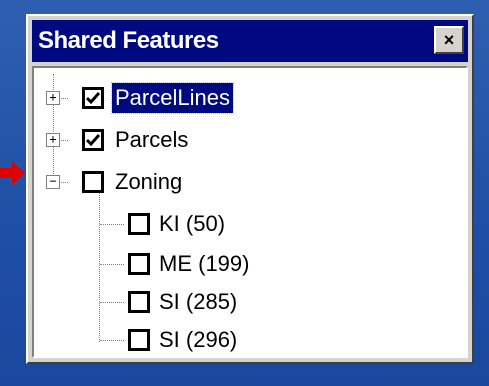 The height and width of the screenshot is (386, 489). I want to click on tree-item-label: SI (285), so click(198, 302).